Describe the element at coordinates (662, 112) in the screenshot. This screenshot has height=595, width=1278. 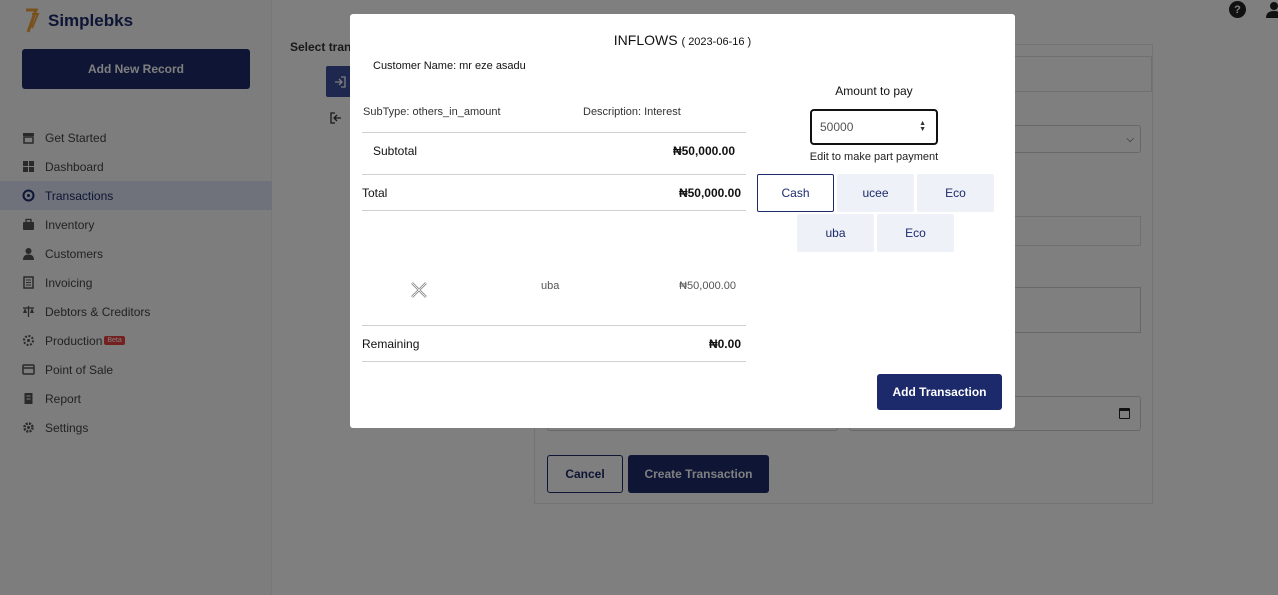
I see `description-value: Interest` at that location.